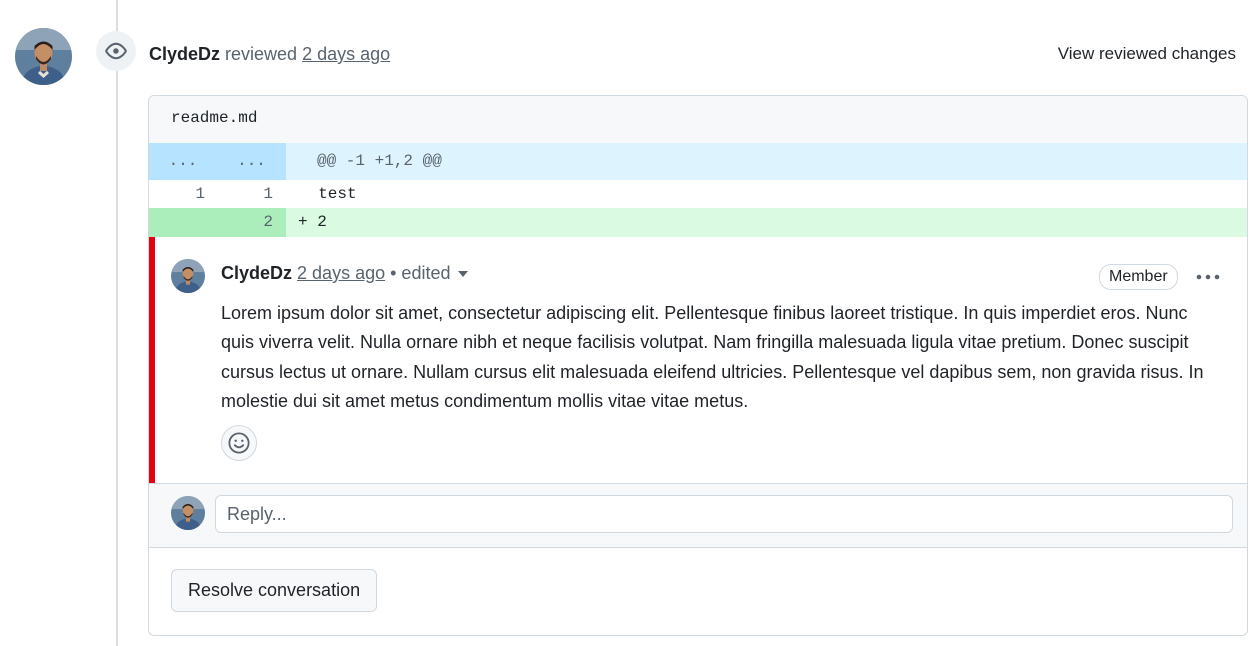 The image size is (1260, 646). I want to click on resolve-conversation-button: Resolve conversation, so click(274, 590).